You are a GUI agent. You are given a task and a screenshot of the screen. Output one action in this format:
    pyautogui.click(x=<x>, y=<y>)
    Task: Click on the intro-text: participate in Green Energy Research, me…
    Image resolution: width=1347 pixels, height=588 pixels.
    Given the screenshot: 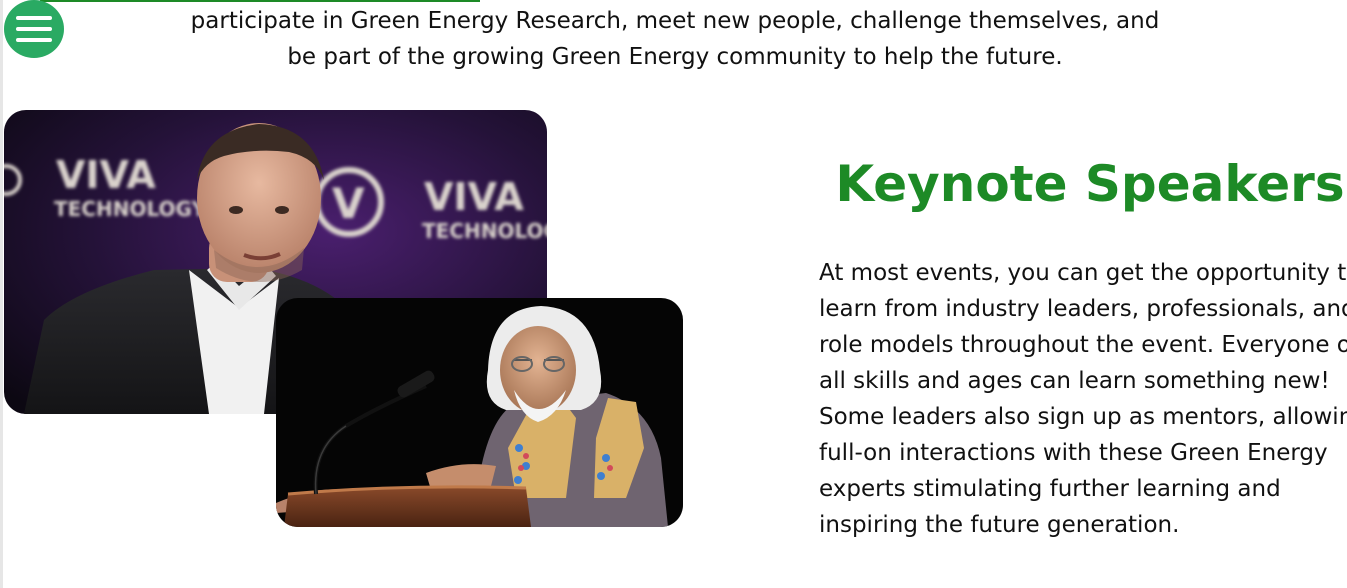 What is the action you would take?
    pyautogui.click(x=675, y=39)
    